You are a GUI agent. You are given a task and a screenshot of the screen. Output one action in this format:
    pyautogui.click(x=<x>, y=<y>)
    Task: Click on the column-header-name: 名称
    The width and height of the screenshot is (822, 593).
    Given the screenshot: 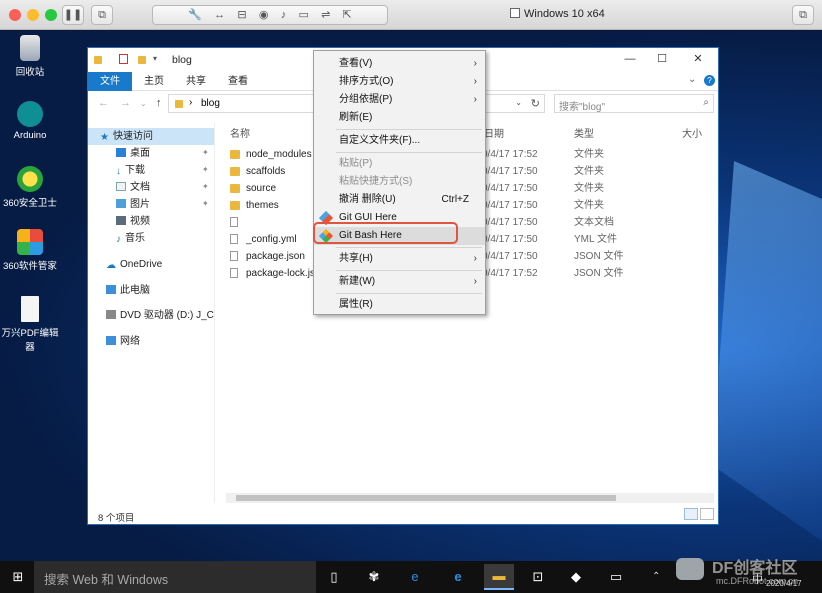 What is the action you would take?
    pyautogui.click(x=240, y=132)
    